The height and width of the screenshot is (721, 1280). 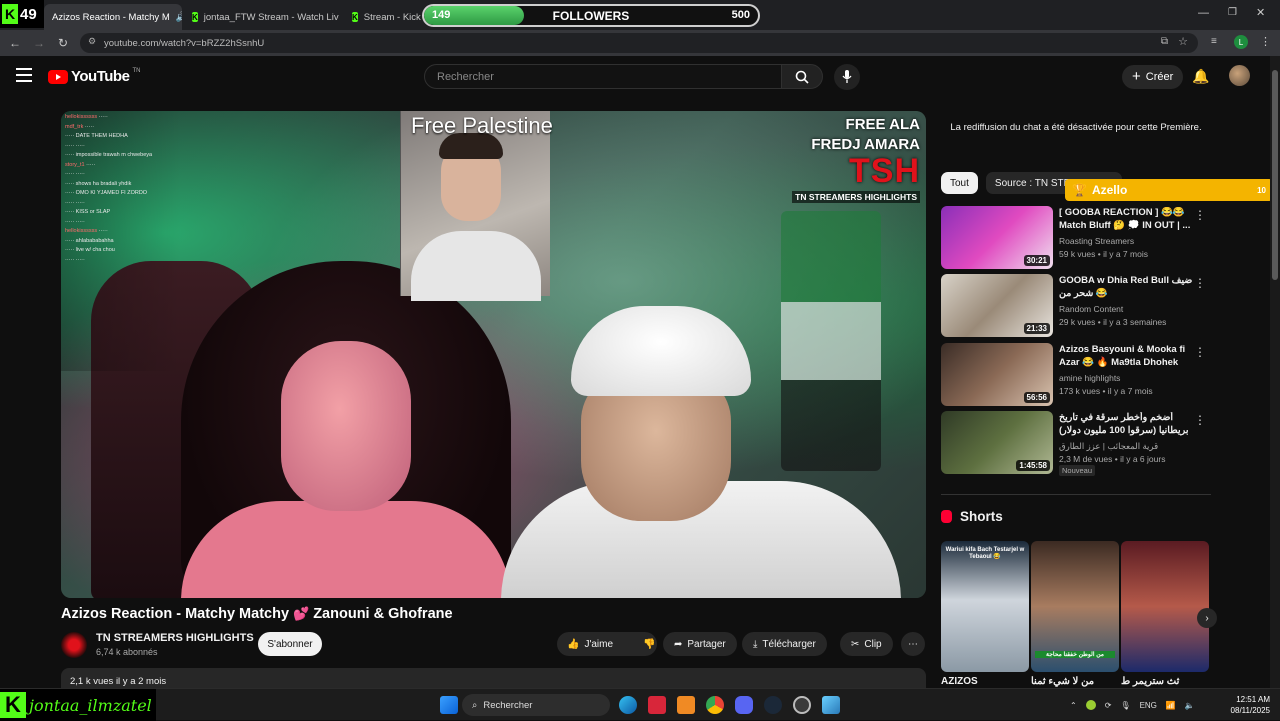 What do you see at coordinates (657, 705) in the screenshot?
I see `app-red-icon` at bounding box center [657, 705].